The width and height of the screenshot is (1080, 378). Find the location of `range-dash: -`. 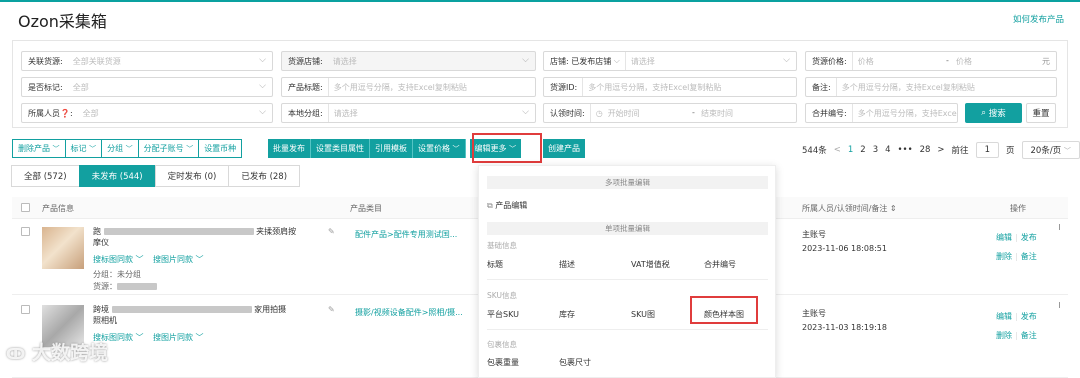

range-dash: - is located at coordinates (693, 112).